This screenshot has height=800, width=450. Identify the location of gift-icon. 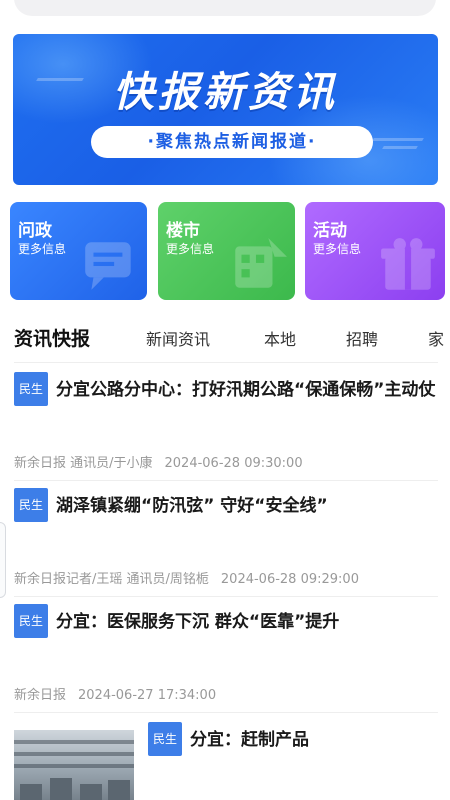
(408, 264).